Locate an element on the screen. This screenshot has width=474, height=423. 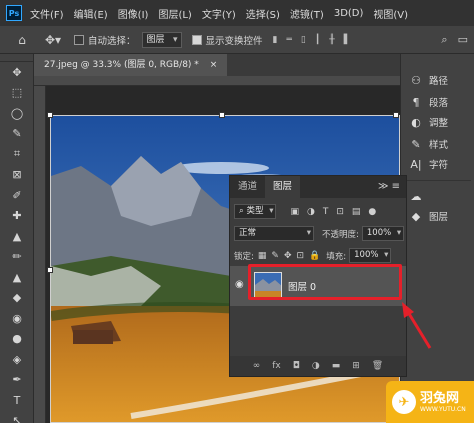
delete-layer-icon: 🗑 is located at coordinates (377, 366).